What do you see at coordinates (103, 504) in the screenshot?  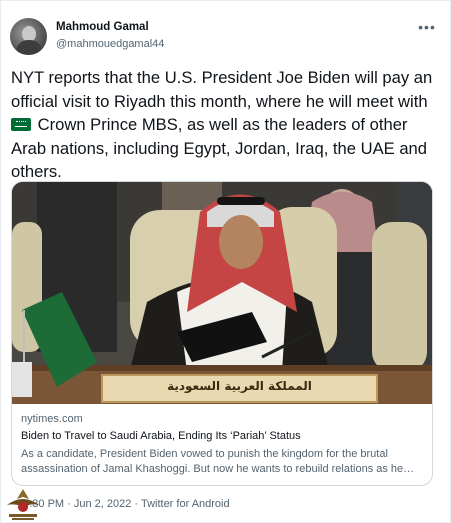 I see `tweet-date: Jun 2, 2022` at bounding box center [103, 504].